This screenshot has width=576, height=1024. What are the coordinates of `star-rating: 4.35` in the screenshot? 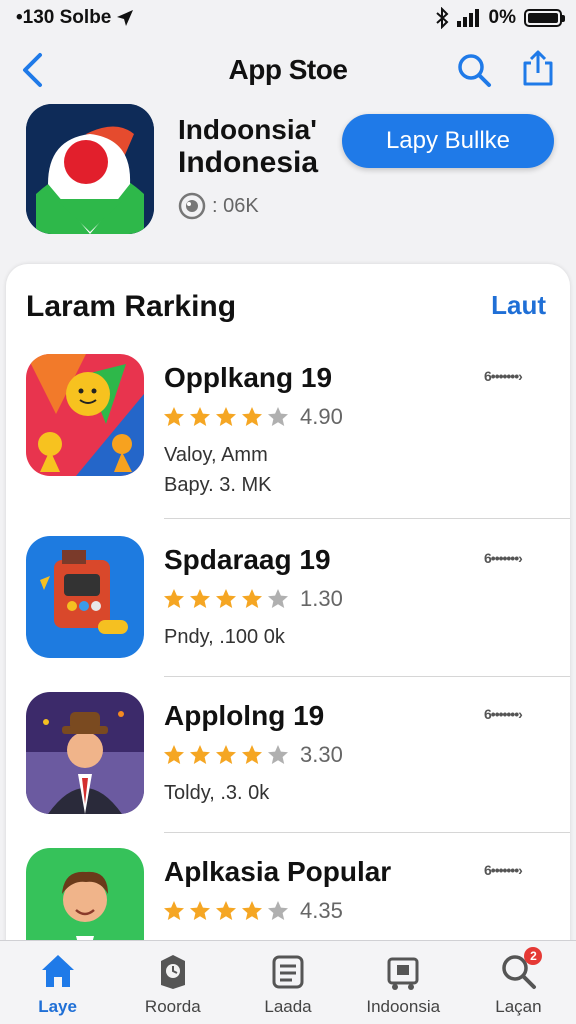 It's located at (252, 911).